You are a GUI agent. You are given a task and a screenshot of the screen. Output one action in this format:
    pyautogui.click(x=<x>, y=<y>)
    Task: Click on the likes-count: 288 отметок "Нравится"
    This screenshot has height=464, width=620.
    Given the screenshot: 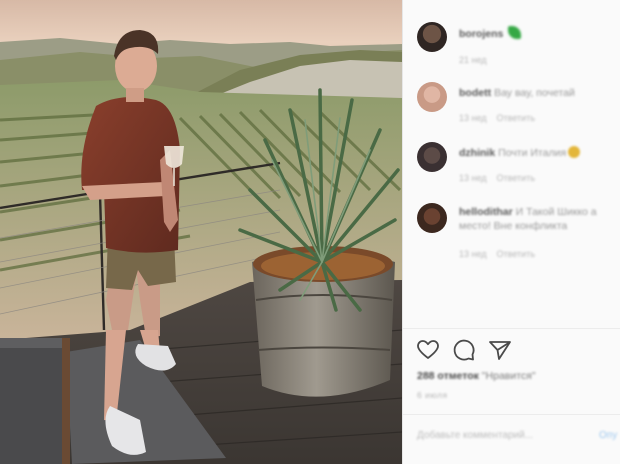 What is the action you would take?
    pyautogui.click(x=476, y=376)
    